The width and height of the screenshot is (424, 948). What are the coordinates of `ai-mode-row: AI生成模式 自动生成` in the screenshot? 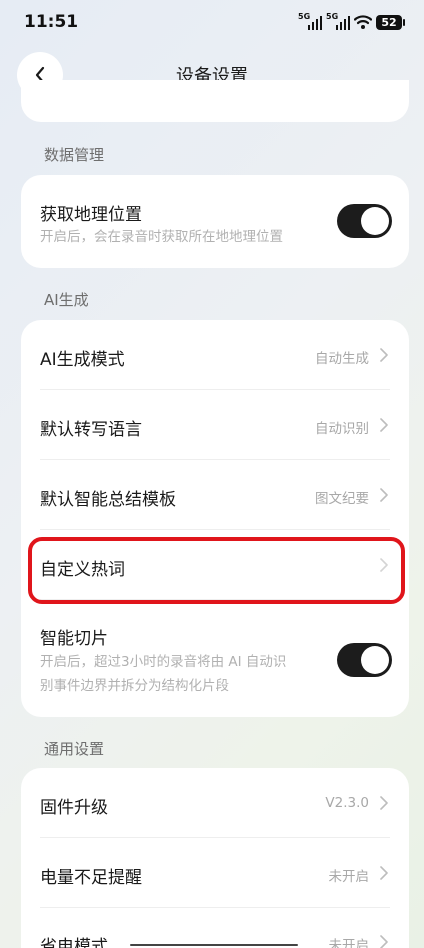 It's located at (215, 355).